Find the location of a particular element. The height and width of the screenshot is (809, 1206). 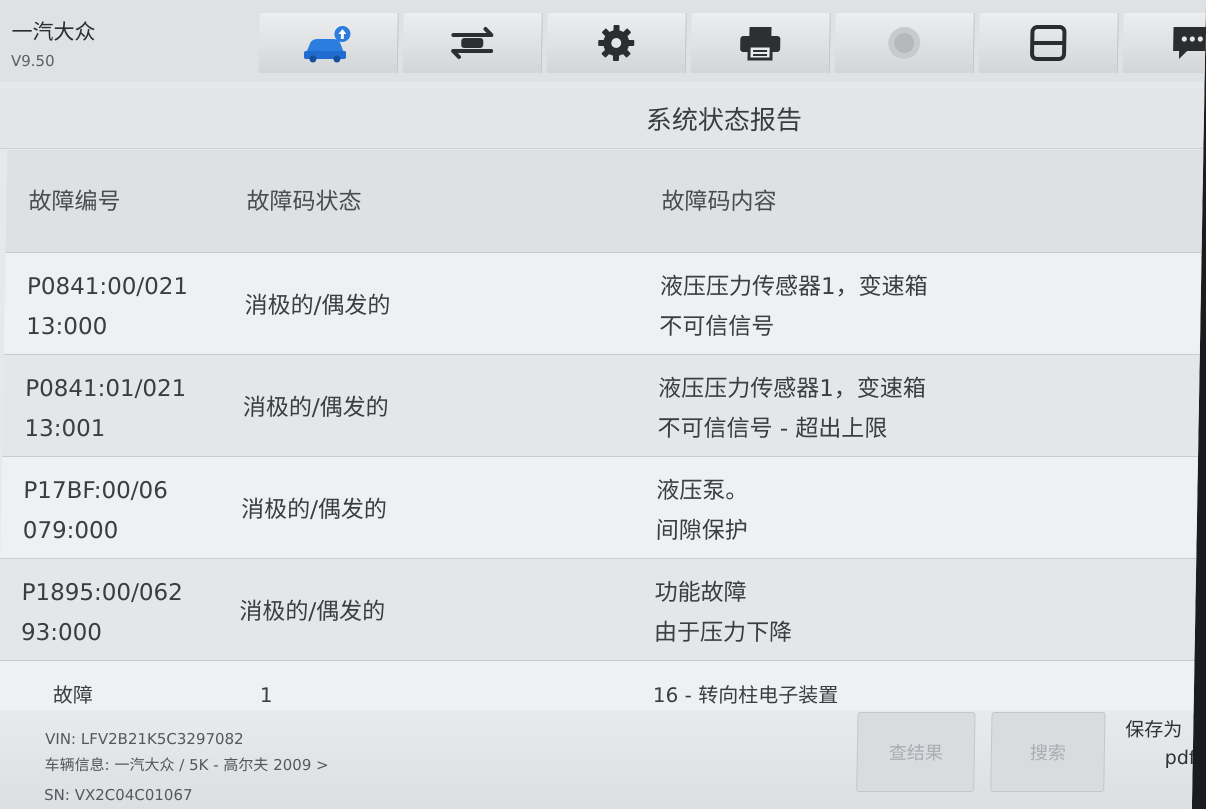

car-upload-icon is located at coordinates (327, 44).